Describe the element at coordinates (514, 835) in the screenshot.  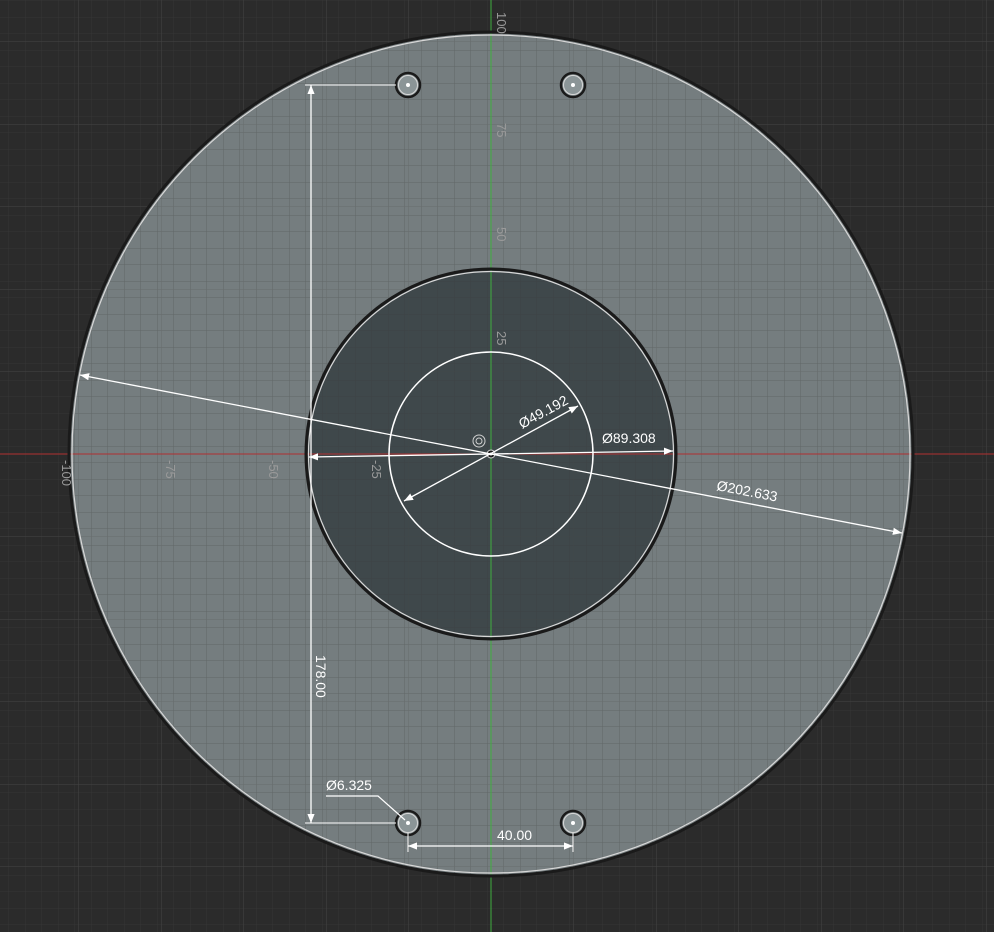
I see `horizontal-spacing-label: 40.00` at that location.